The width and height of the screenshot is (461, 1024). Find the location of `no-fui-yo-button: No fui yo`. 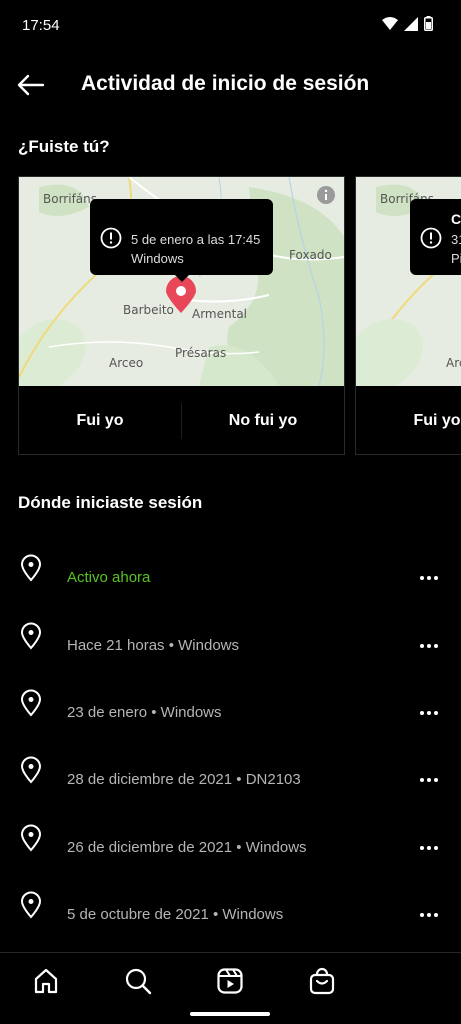

no-fui-yo-button: No fui yo is located at coordinates (263, 420).